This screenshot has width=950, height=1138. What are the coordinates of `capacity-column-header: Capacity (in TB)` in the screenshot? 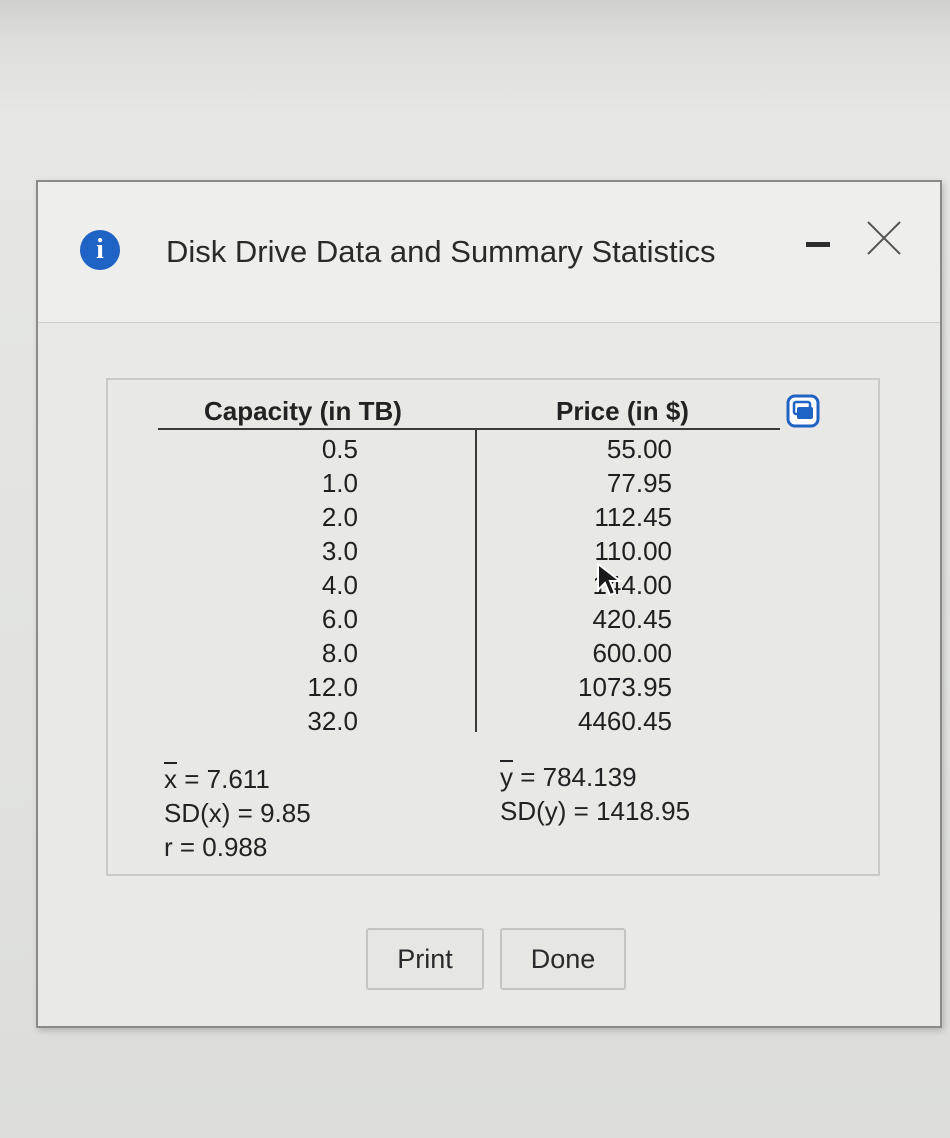 It's located at (303, 411).